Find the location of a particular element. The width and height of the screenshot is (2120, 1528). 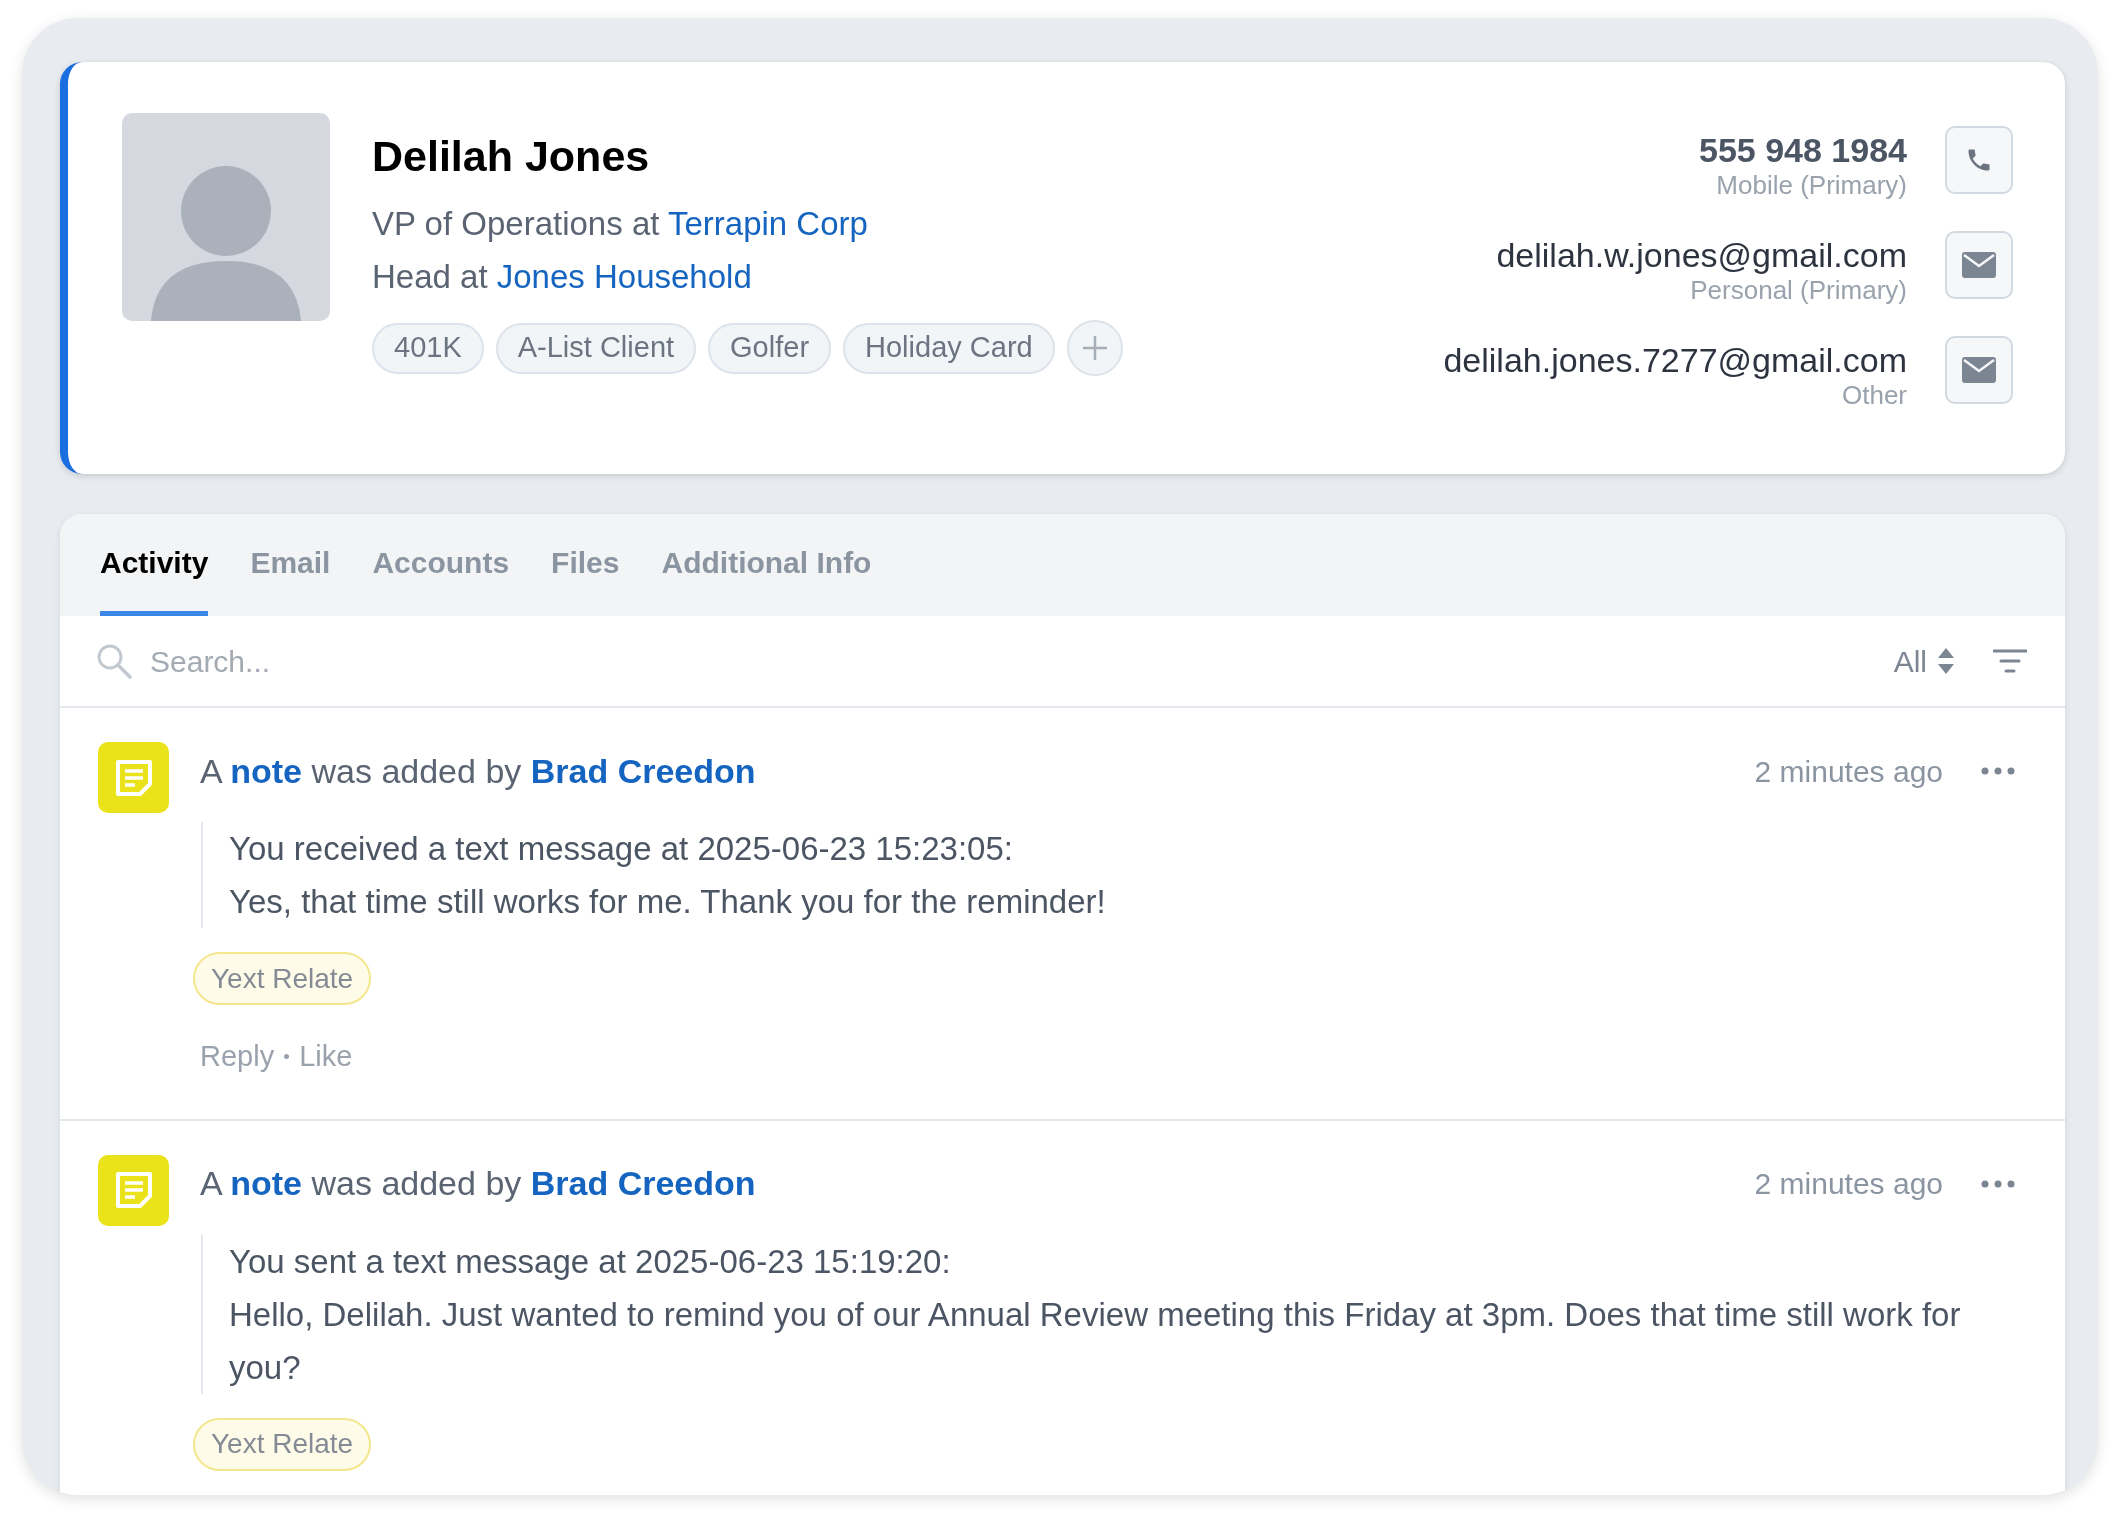

sort-arrows-icon is located at coordinates (1946, 661).